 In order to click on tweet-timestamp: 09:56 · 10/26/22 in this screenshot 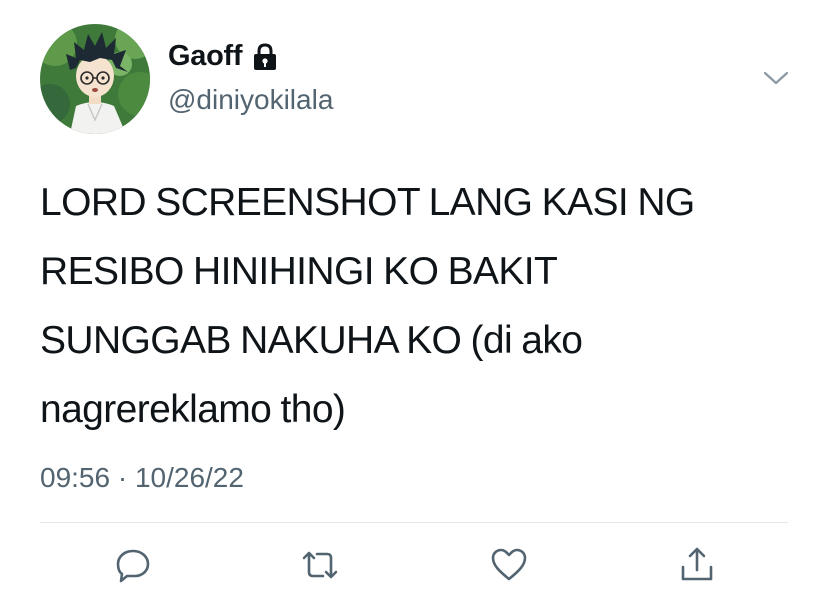, I will do `click(142, 478)`.